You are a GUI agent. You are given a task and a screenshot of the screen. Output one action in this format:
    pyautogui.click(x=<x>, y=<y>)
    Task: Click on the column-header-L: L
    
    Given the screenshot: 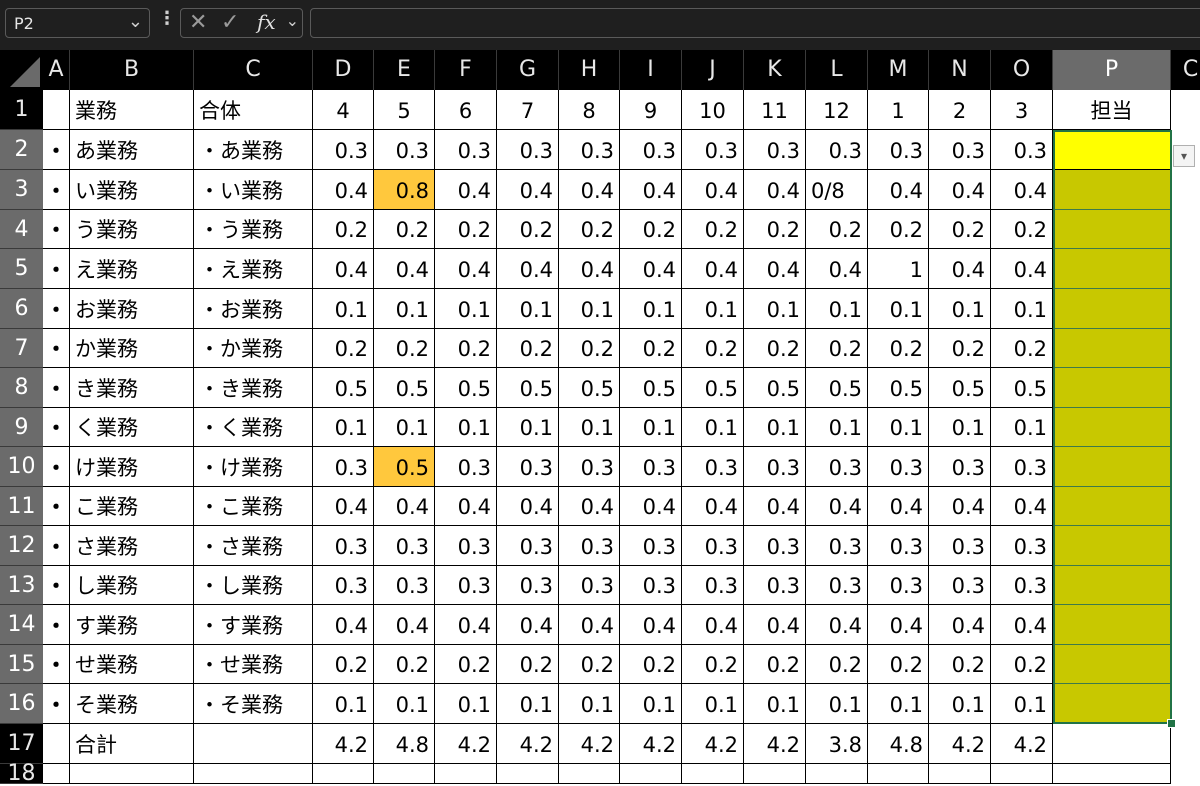 What is the action you would take?
    pyautogui.click(x=837, y=70)
    